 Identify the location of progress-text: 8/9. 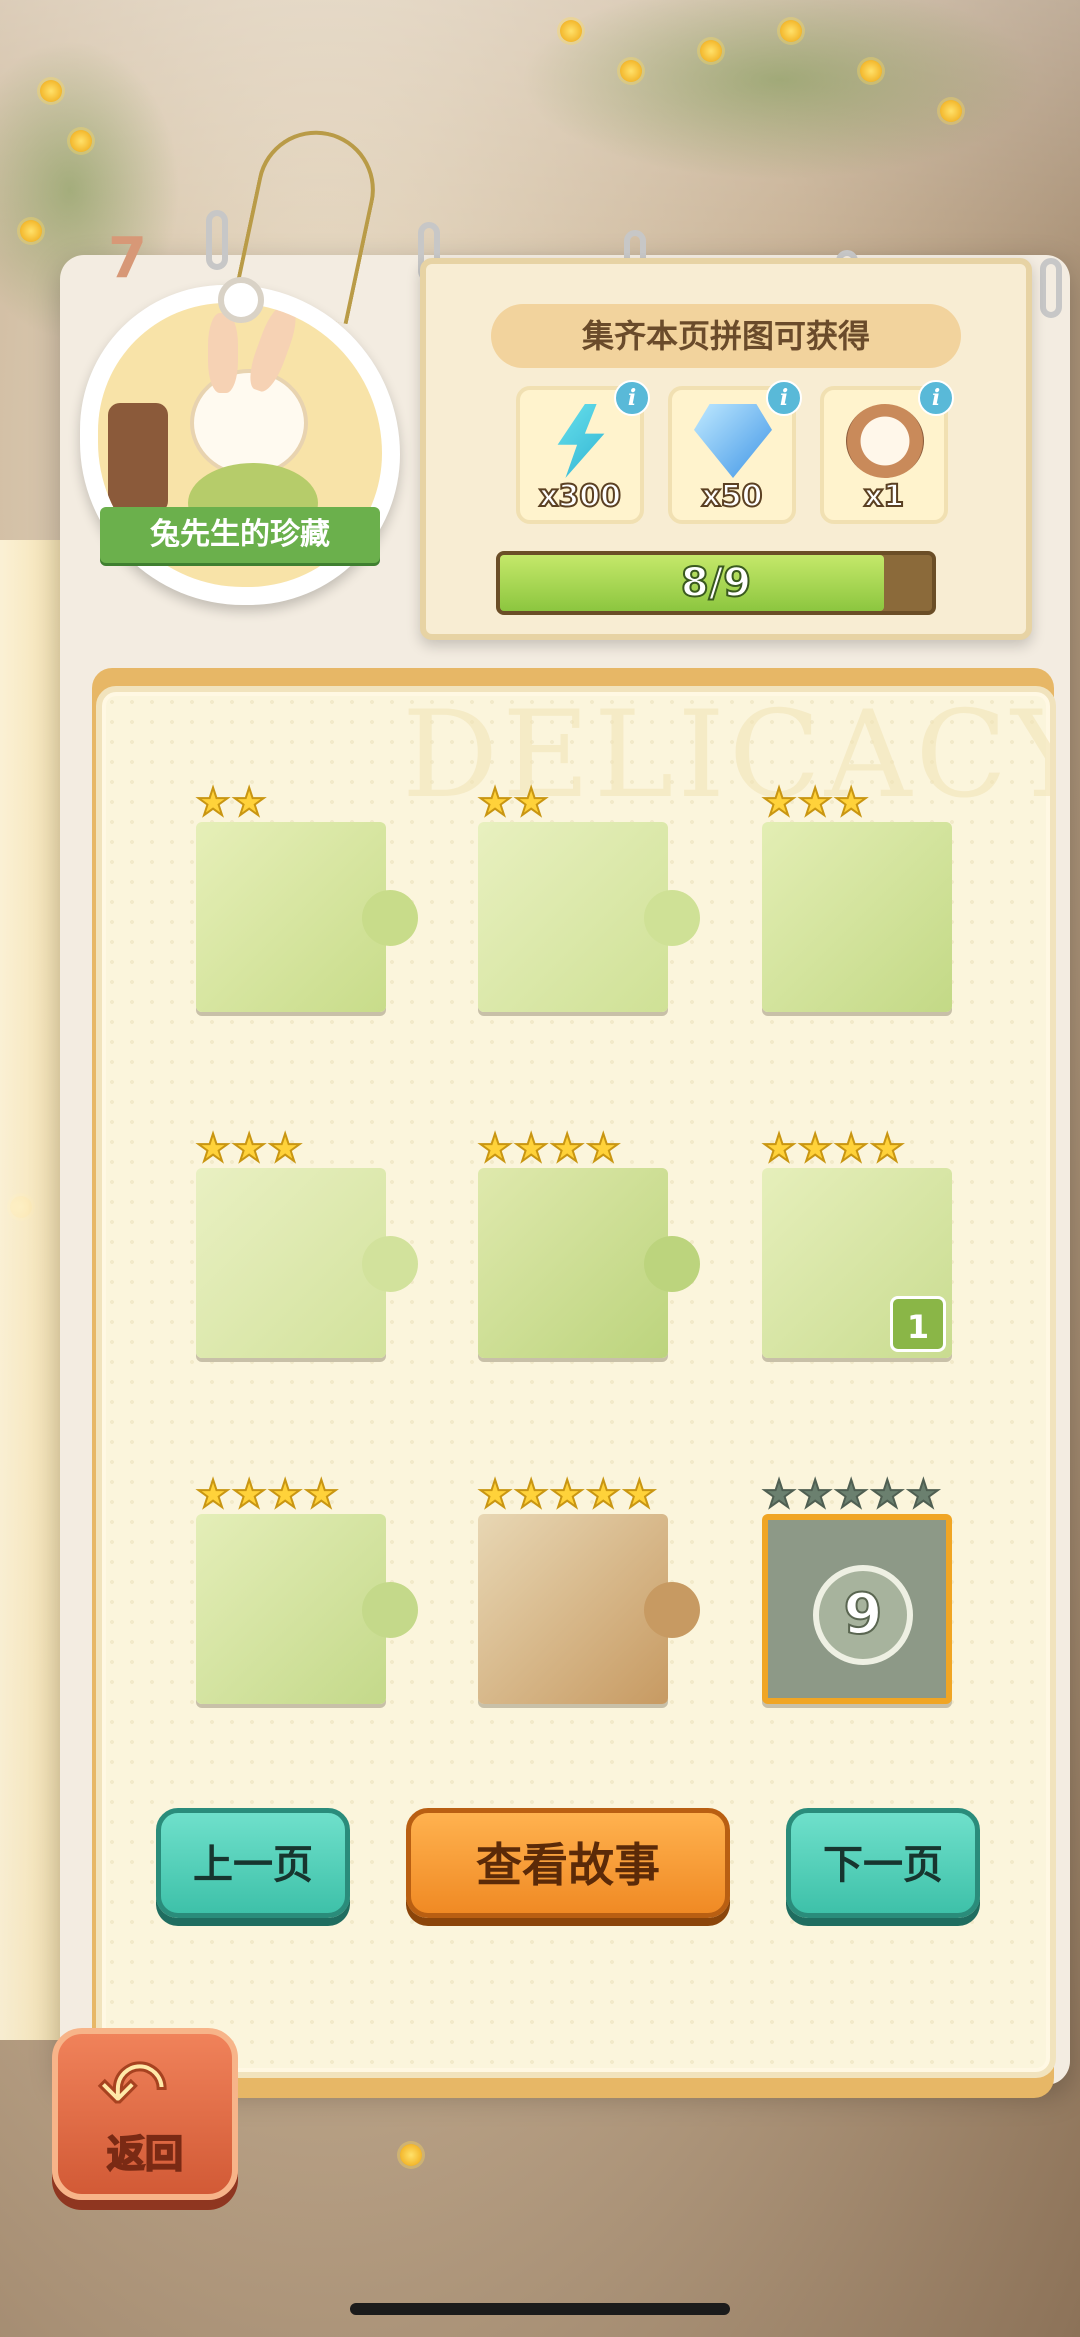
(716, 583).